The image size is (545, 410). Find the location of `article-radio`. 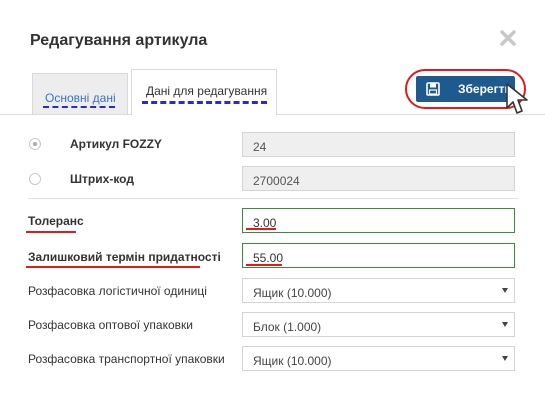

article-radio is located at coordinates (35, 144).